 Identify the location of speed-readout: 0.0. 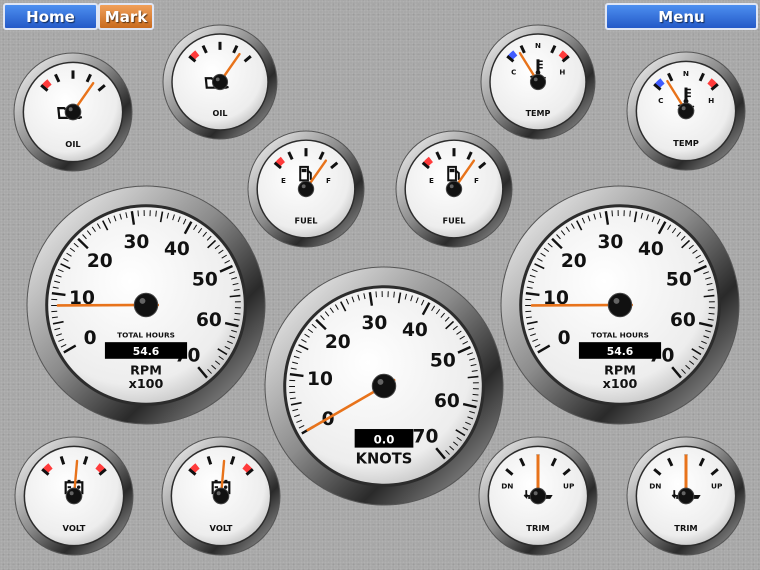
(384, 440).